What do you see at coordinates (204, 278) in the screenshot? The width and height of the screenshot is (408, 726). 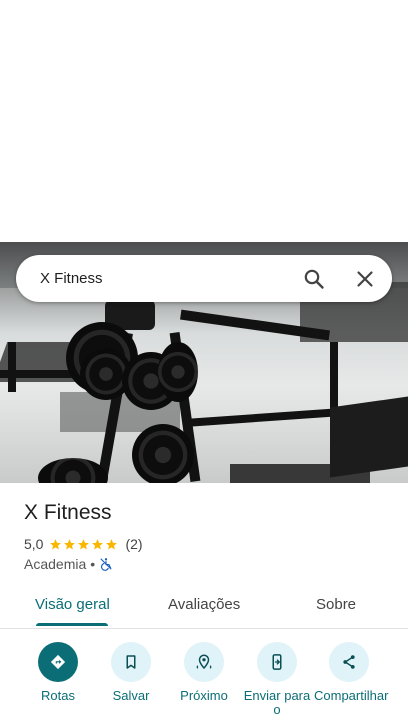 I see `search-bar: X Fitness` at bounding box center [204, 278].